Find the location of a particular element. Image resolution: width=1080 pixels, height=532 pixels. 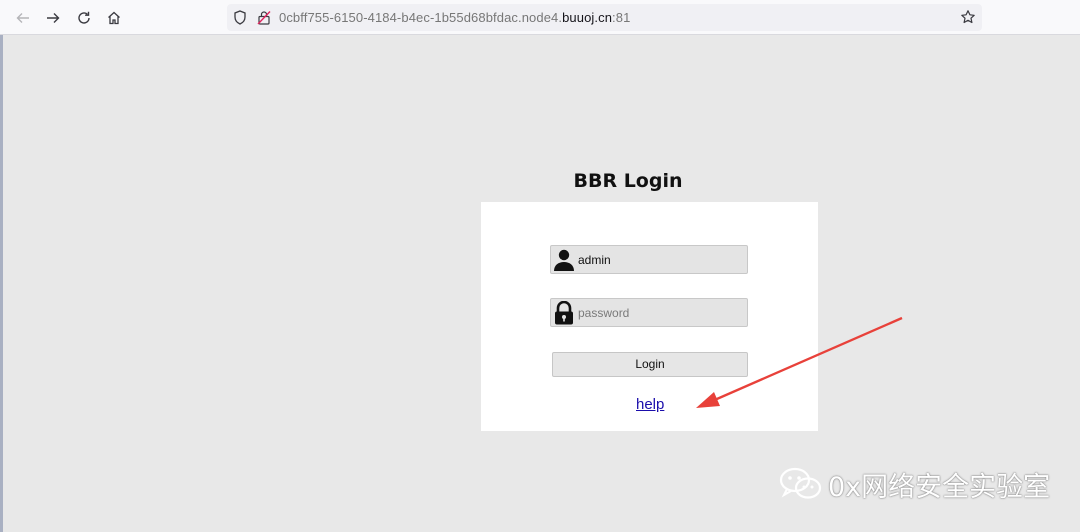

wechat-icon is located at coordinates (800, 483).